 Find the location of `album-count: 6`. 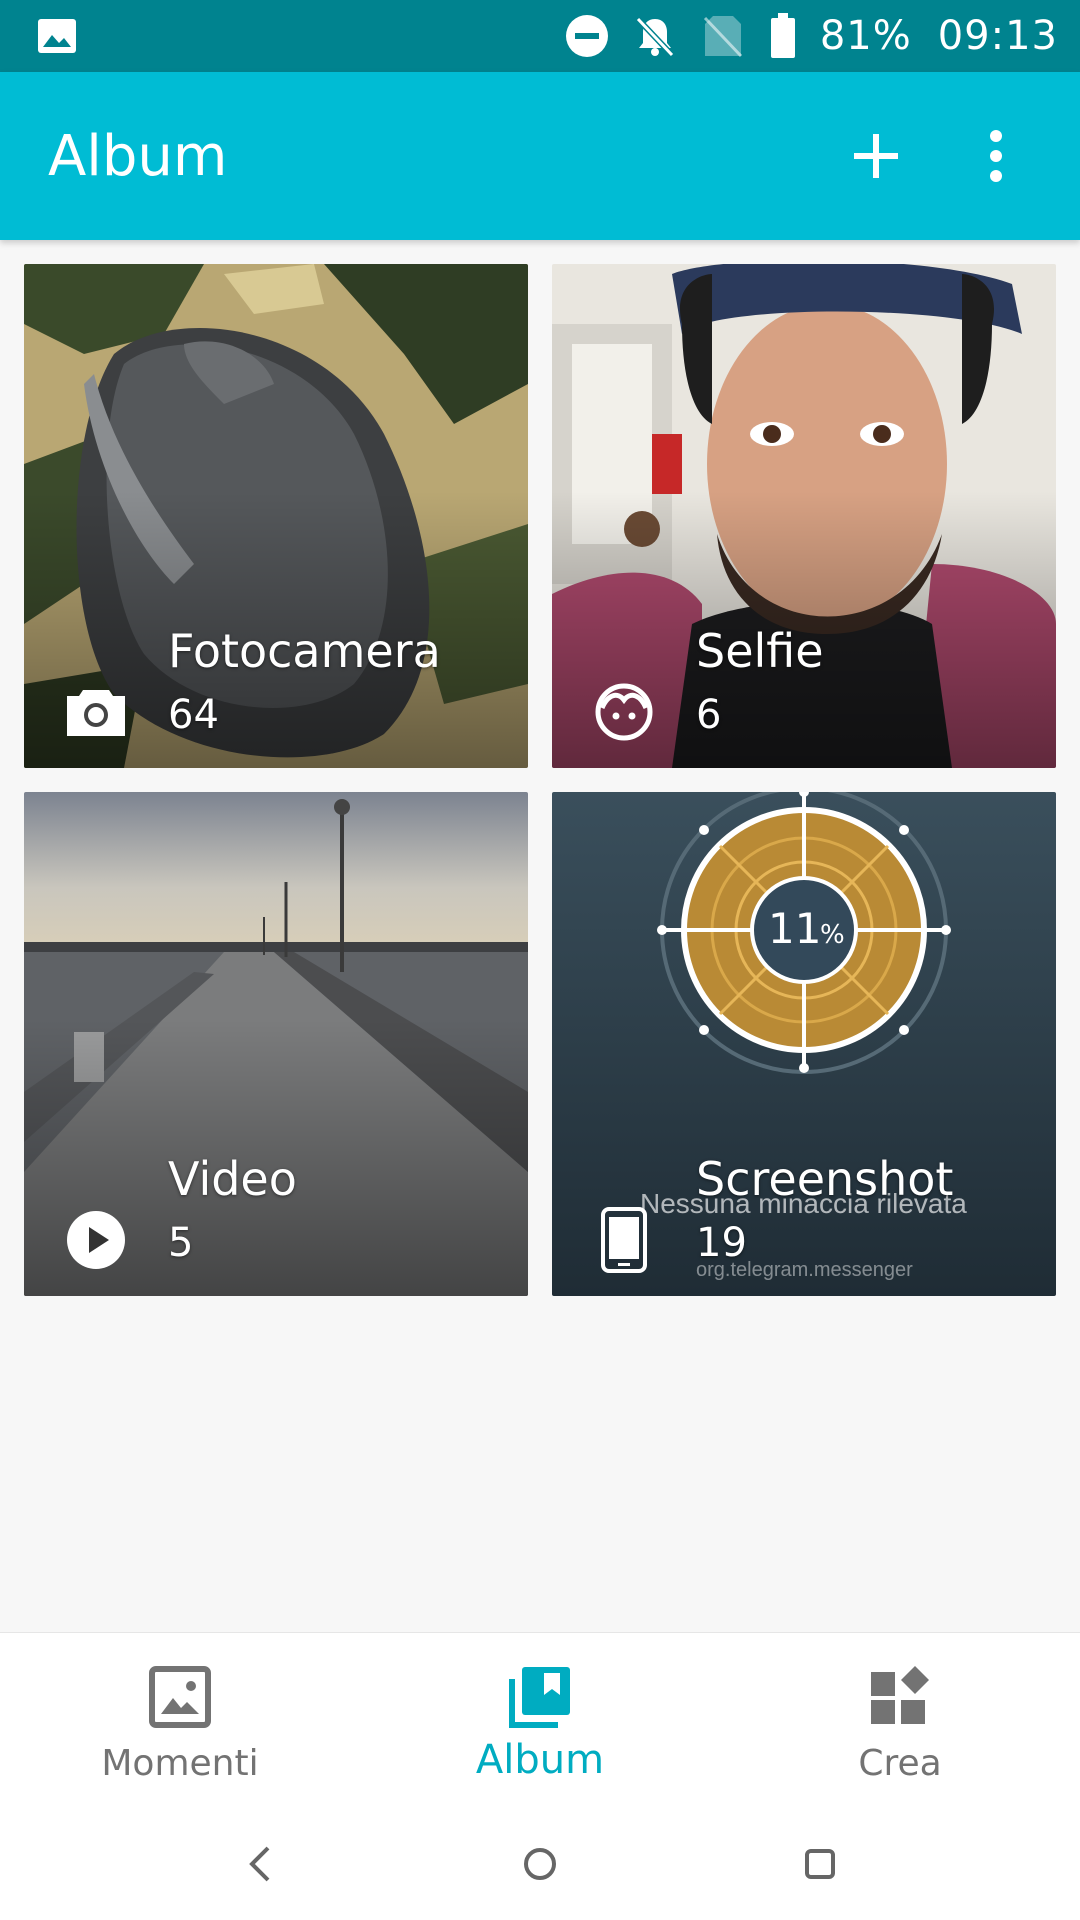

album-count: 6 is located at coordinates (709, 715).